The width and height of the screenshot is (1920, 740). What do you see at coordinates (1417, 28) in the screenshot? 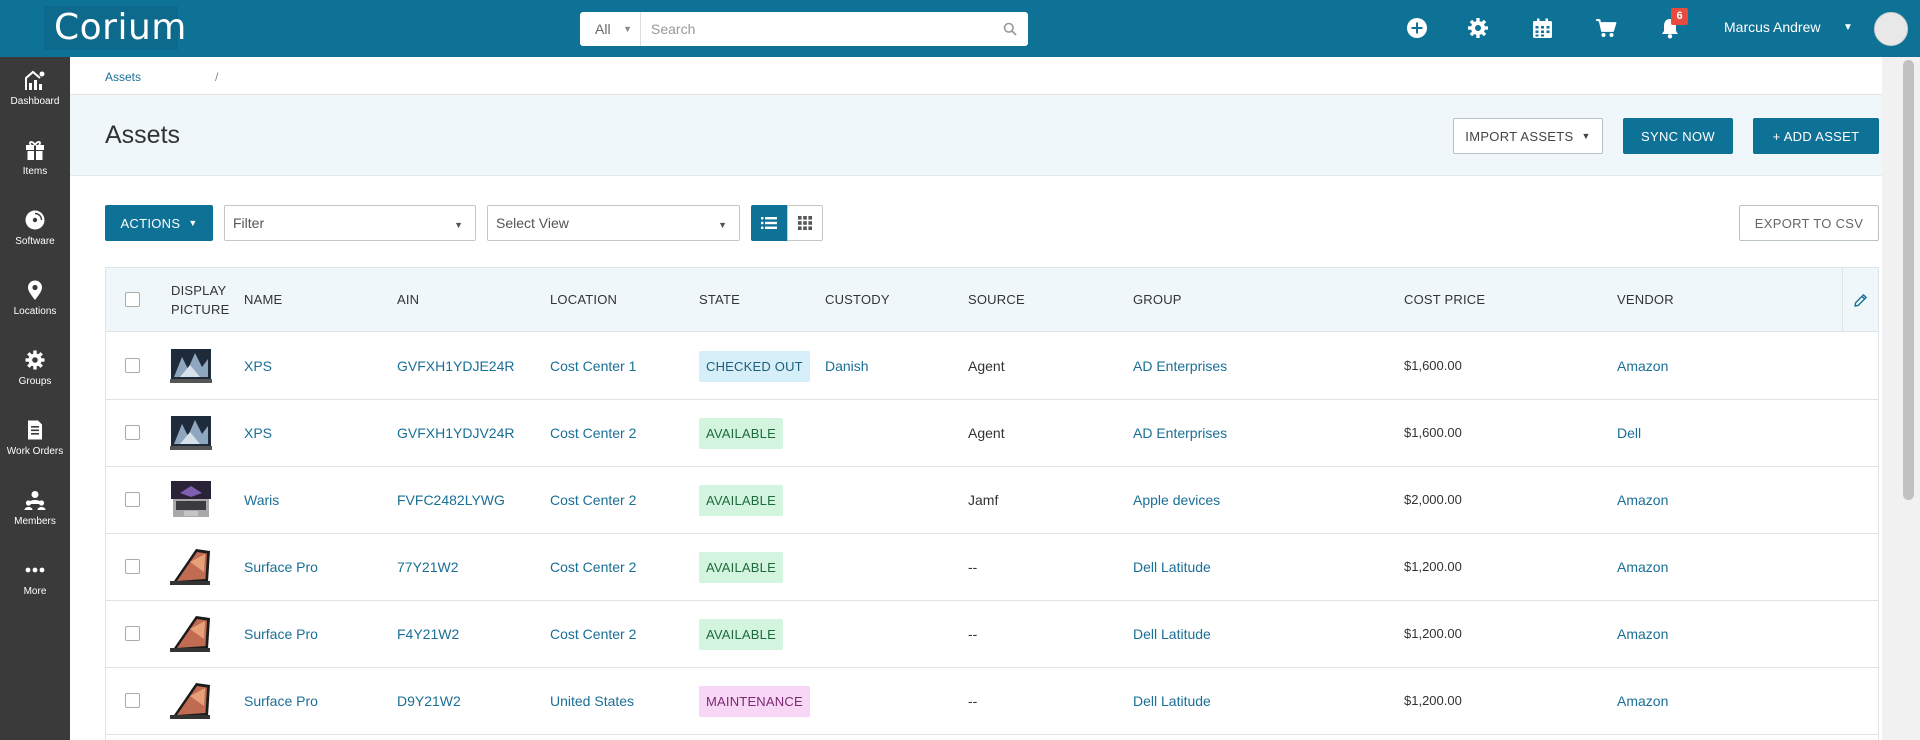
I see `add-circle-icon` at bounding box center [1417, 28].